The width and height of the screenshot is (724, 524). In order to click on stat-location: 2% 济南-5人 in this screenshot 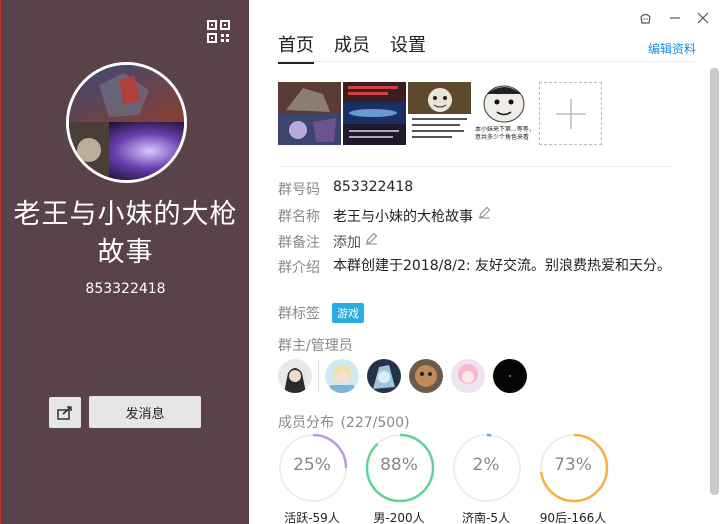, I will do `click(487, 478)`.